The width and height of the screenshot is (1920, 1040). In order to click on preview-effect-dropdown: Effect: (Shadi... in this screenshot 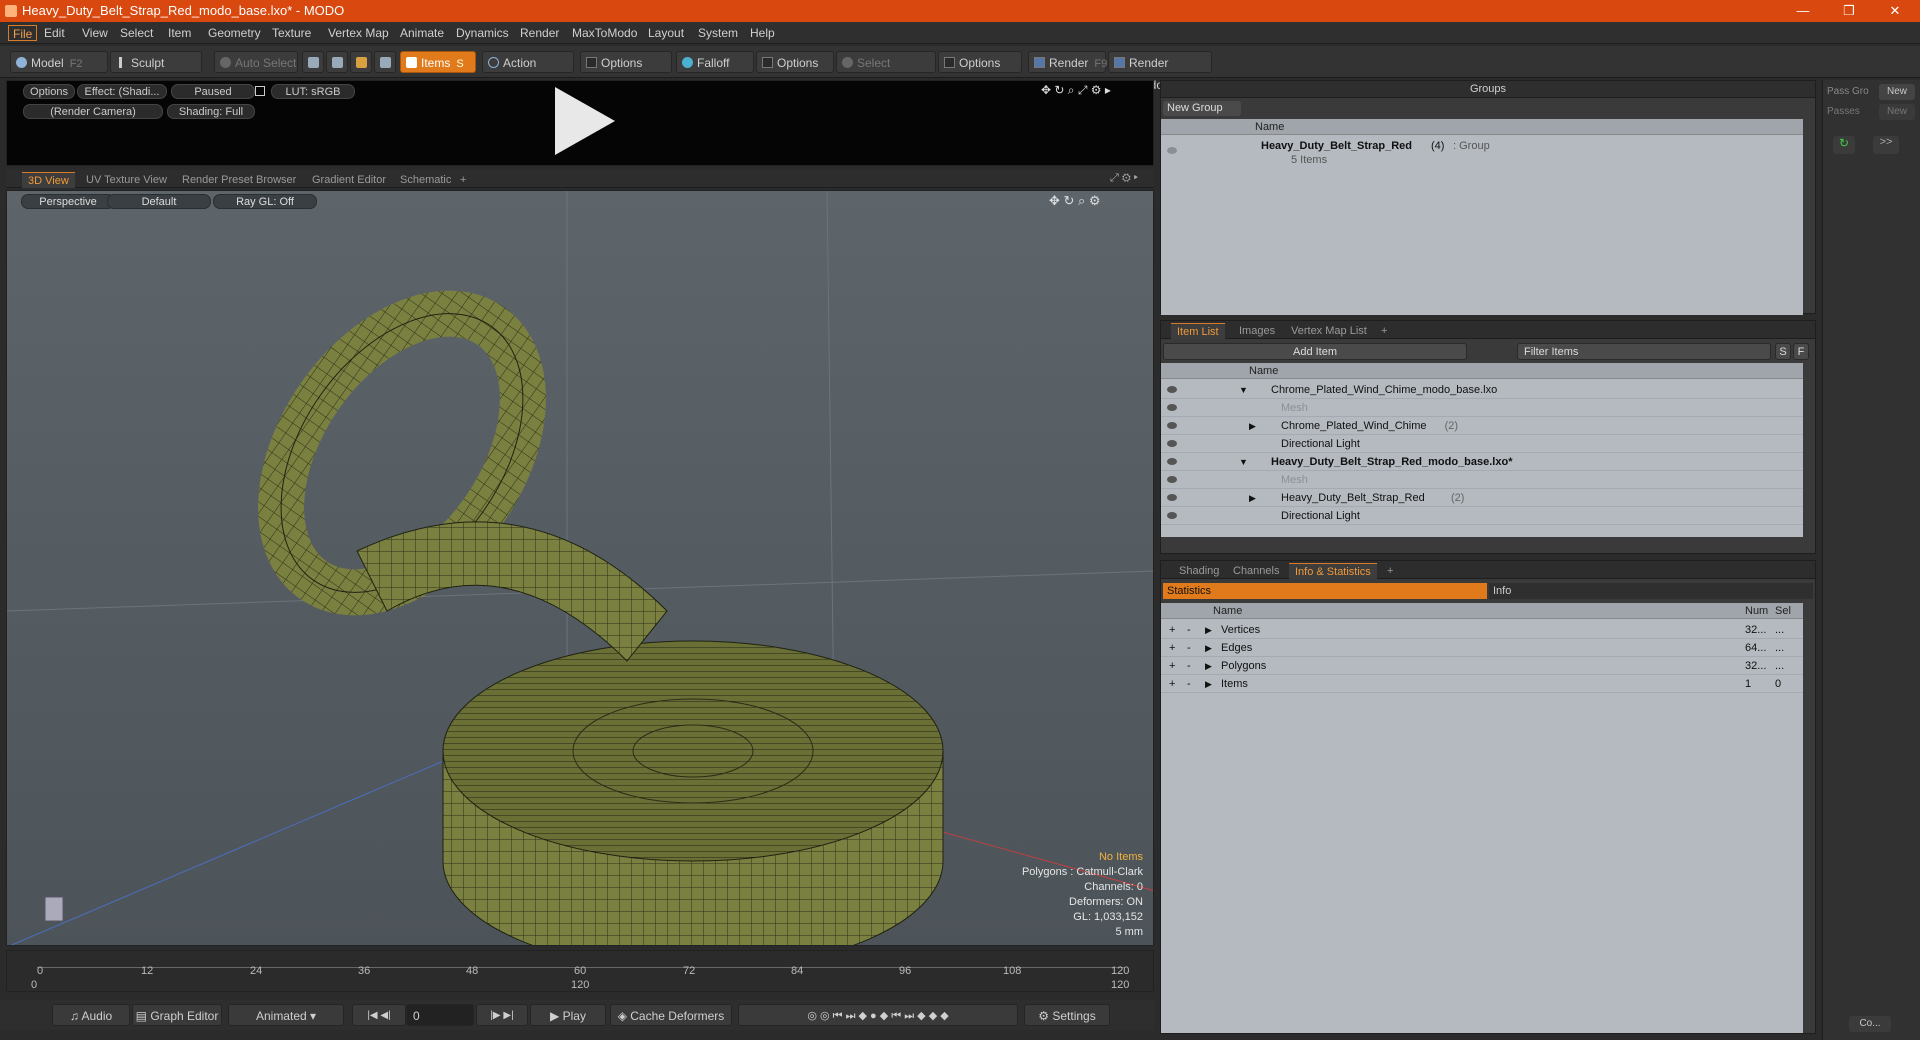, I will do `click(122, 91)`.